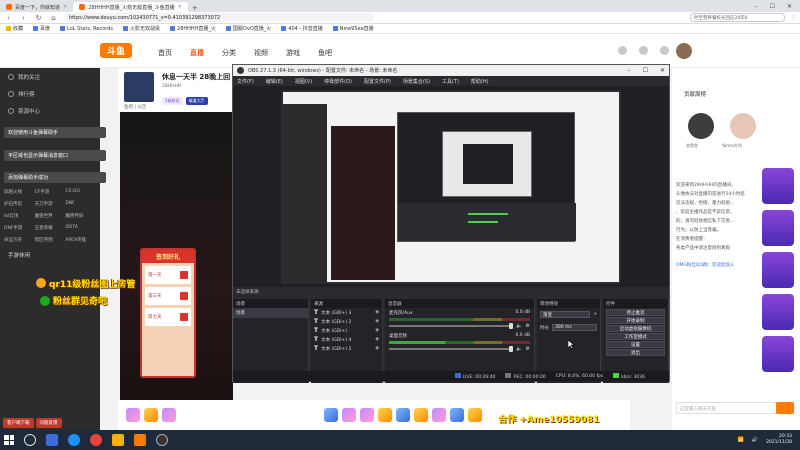 The image size is (800, 450). Describe the element at coordinates (74, 440) in the screenshot. I see `edge-browser-icon` at that location.